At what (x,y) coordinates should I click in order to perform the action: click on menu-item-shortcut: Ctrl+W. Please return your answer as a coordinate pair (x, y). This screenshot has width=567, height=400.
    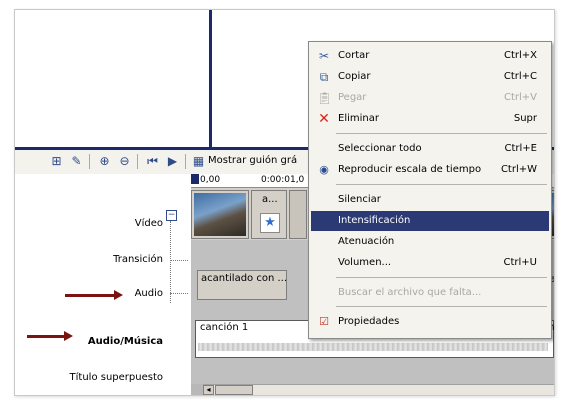
    Looking at the image, I should click on (518, 169).